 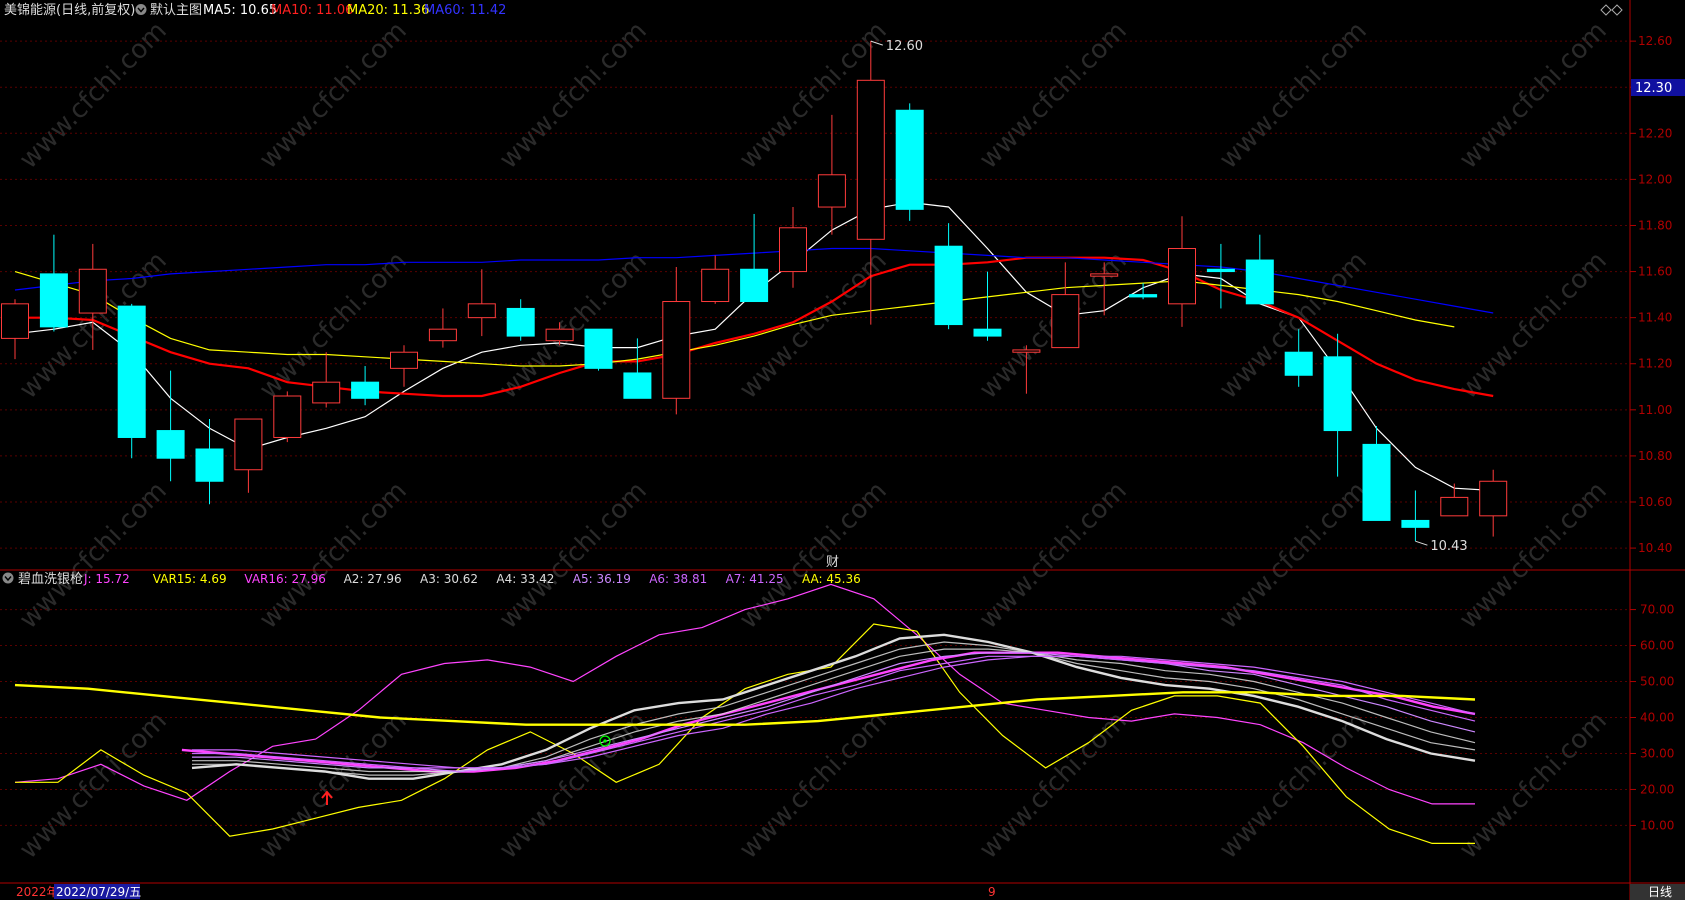 What do you see at coordinates (284, 579) in the screenshot?
I see `indicator-value: VAR16: 27.96` at bounding box center [284, 579].